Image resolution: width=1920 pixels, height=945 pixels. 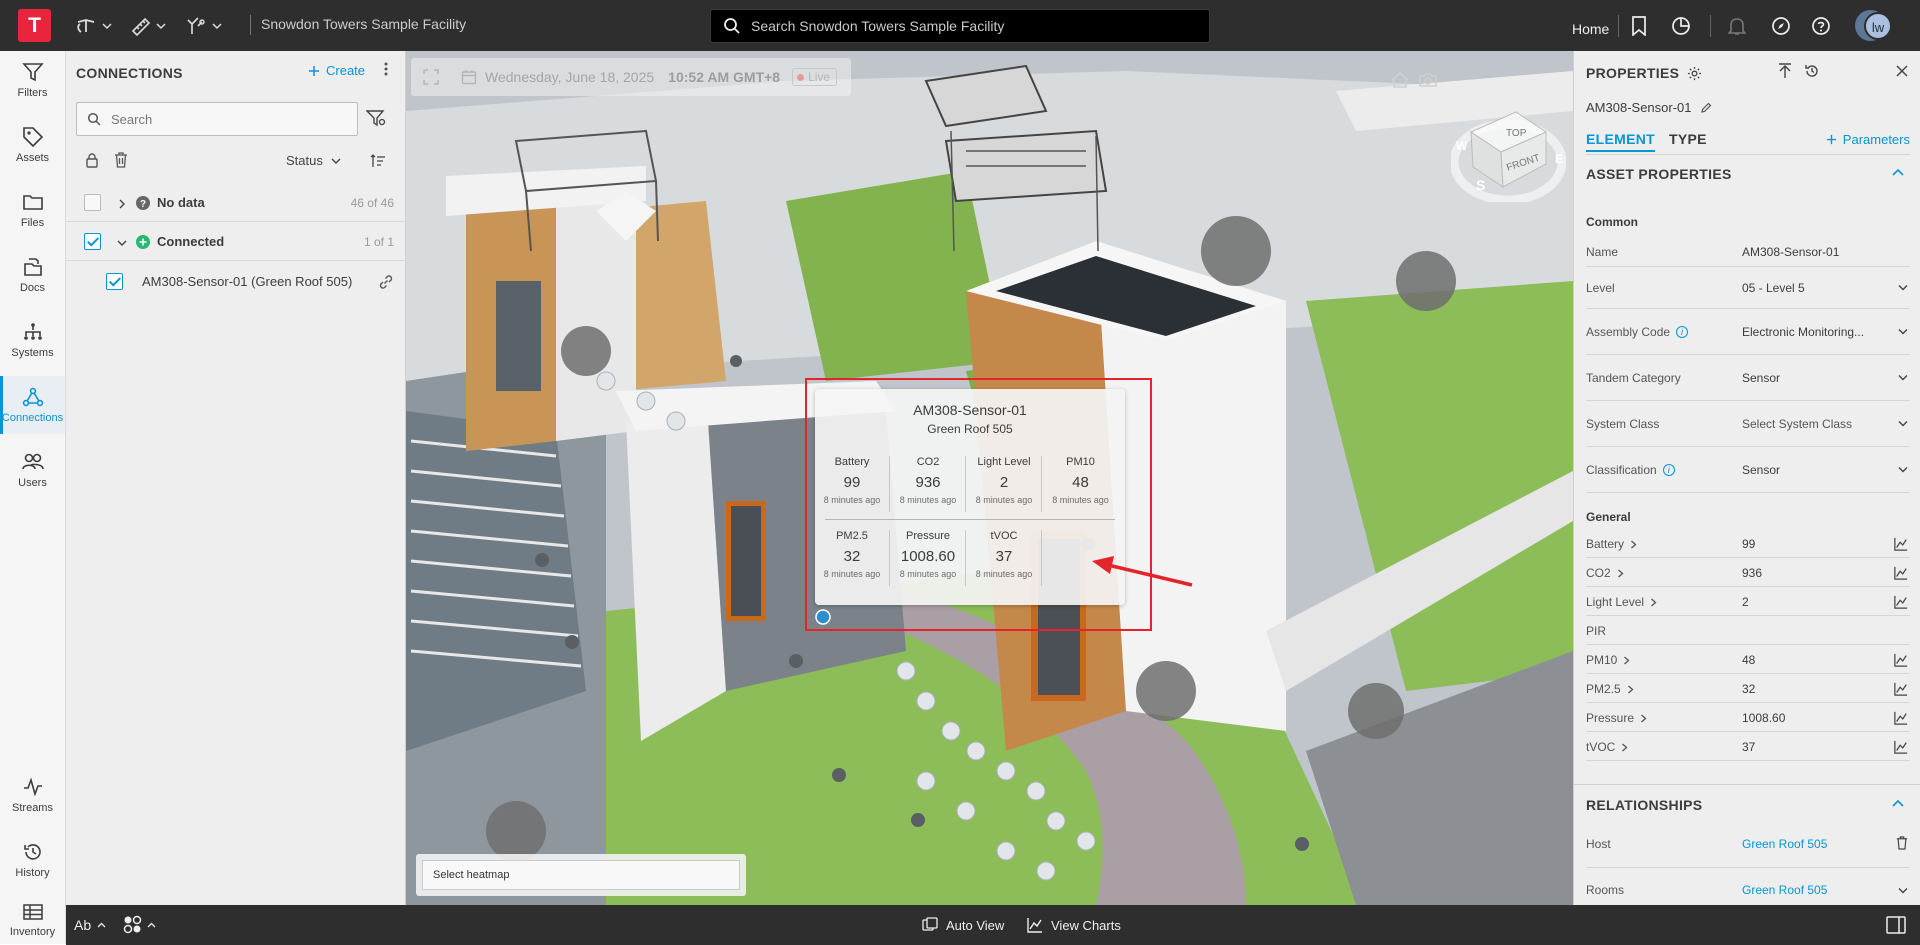 What do you see at coordinates (431, 77) in the screenshot?
I see `fullscreen-icon` at bounding box center [431, 77].